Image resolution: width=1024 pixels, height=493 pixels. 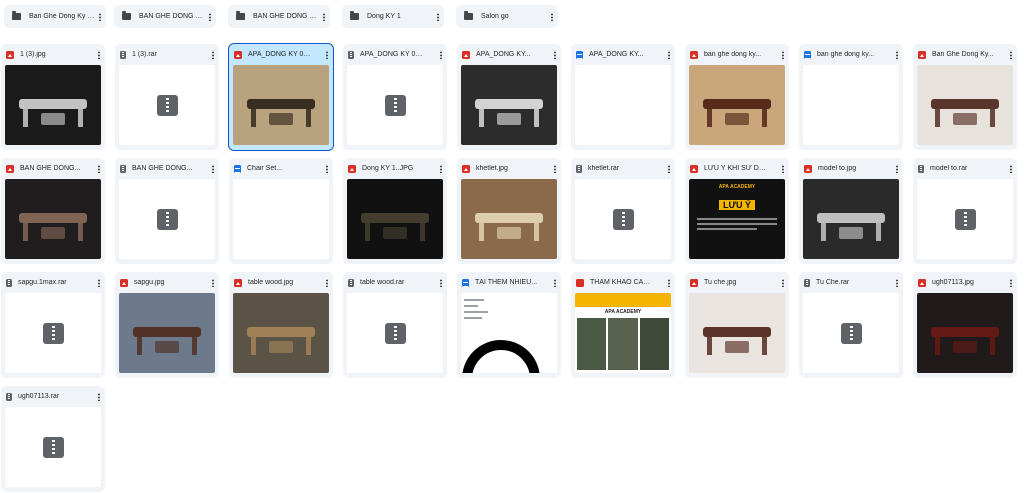 What do you see at coordinates (623, 325) in the screenshot?
I see `file-card: THAM KHẢO CÁC... APA ACADEMY` at bounding box center [623, 325].